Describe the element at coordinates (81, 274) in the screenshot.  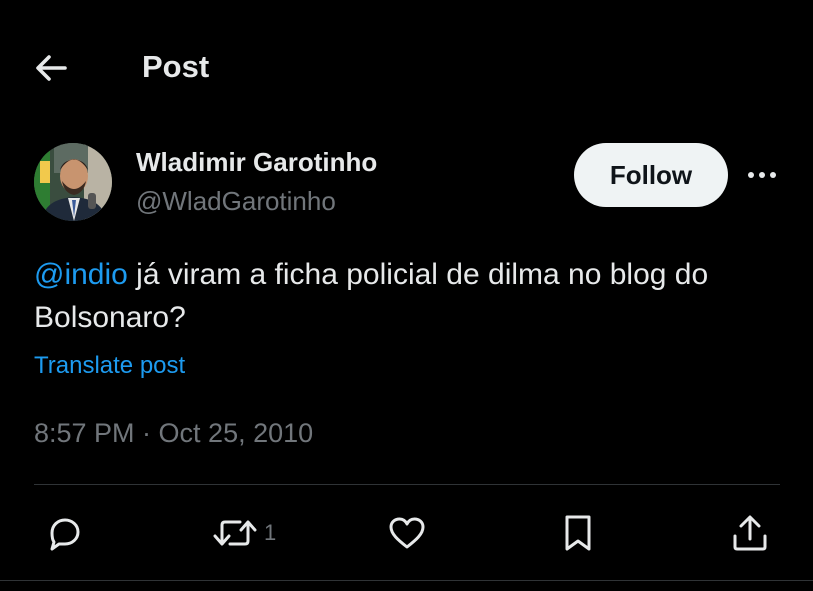
I see `mention-link: @indio` at that location.